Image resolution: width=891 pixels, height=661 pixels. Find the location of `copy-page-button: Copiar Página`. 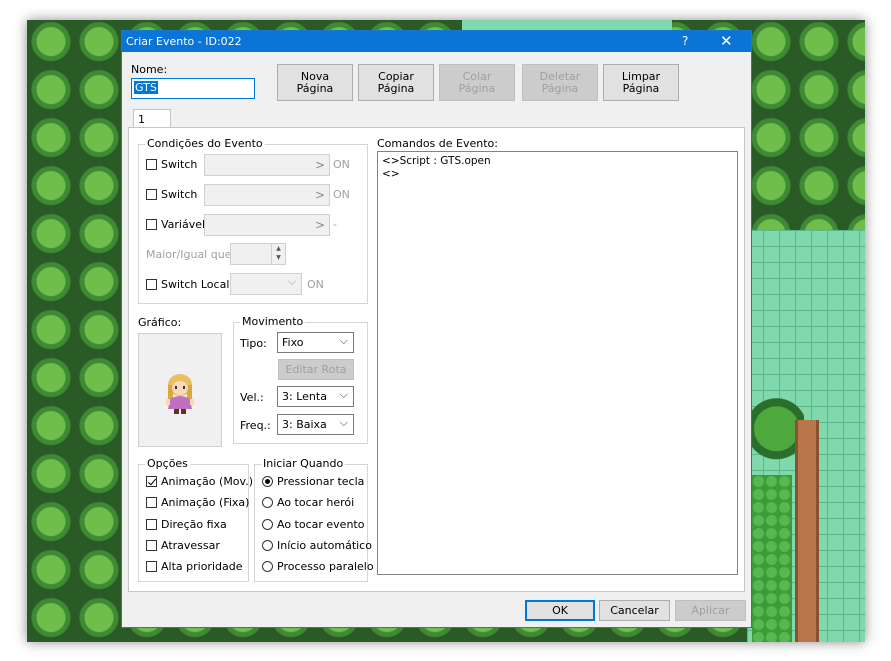

copy-page-button: Copiar Página is located at coordinates (396, 82).